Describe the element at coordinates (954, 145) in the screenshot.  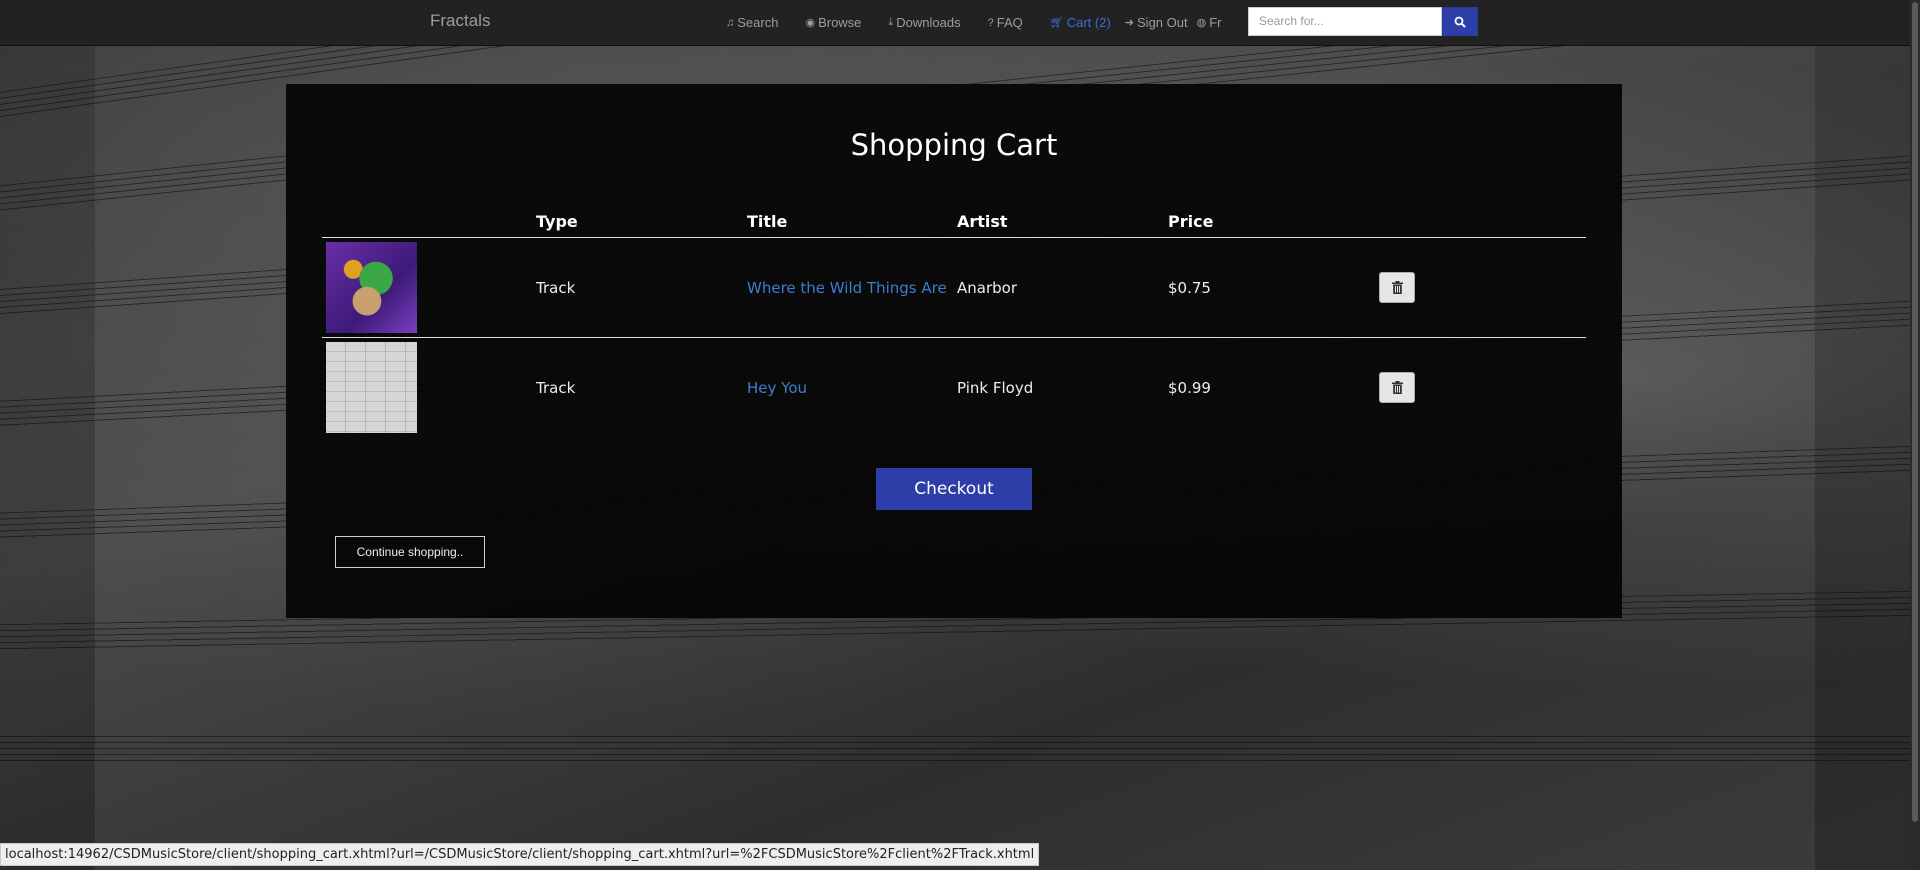
I see `page-title: Shopping Cart` at that location.